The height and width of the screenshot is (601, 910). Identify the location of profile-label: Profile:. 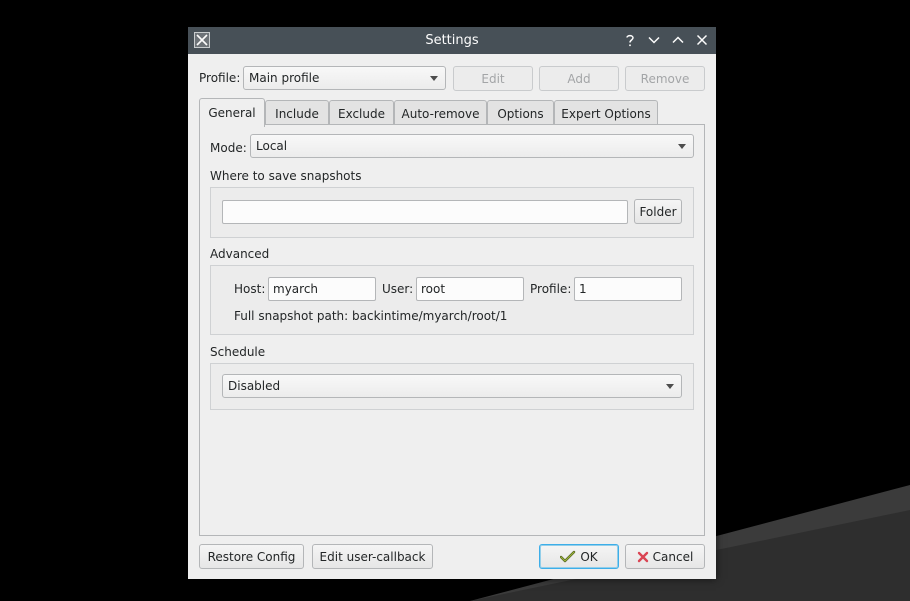
(220, 78).